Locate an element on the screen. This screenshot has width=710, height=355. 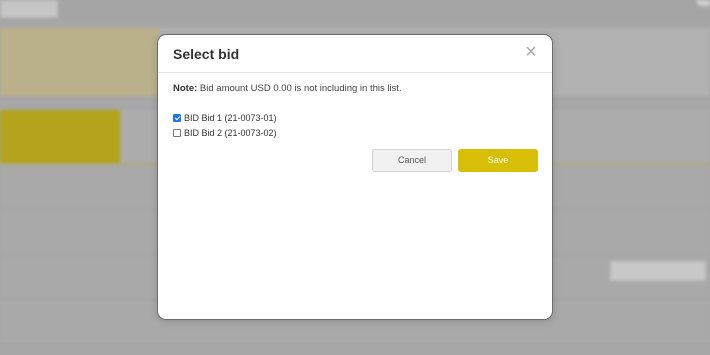
note-label: Note: is located at coordinates (185, 88).